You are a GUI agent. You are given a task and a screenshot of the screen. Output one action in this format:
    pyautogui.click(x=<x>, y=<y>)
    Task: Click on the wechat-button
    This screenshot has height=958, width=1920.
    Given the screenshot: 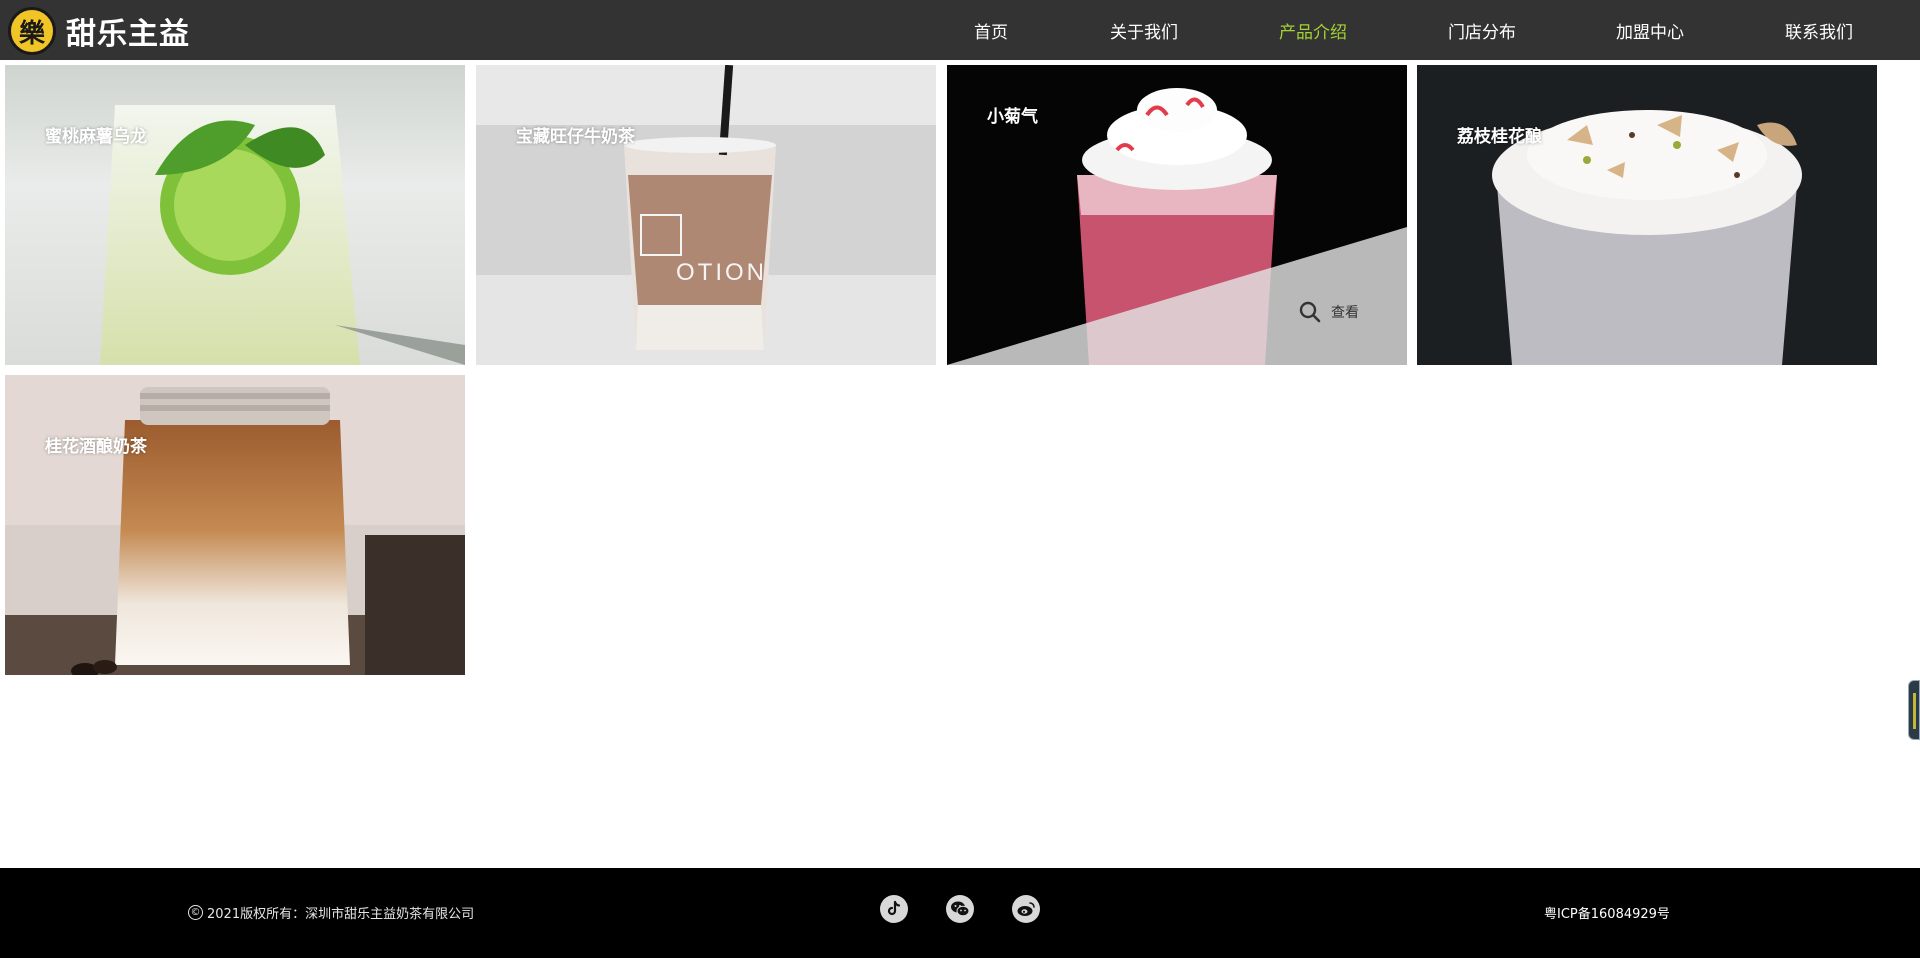 What is the action you would take?
    pyautogui.click(x=960, y=909)
    